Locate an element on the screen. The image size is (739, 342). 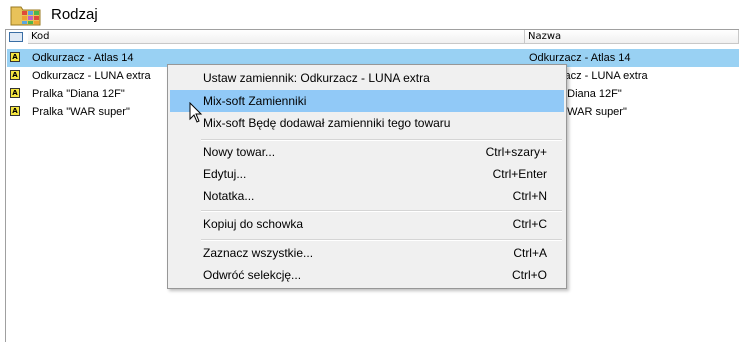
column-header-nazwa: Nazwa is located at coordinates (632, 37).